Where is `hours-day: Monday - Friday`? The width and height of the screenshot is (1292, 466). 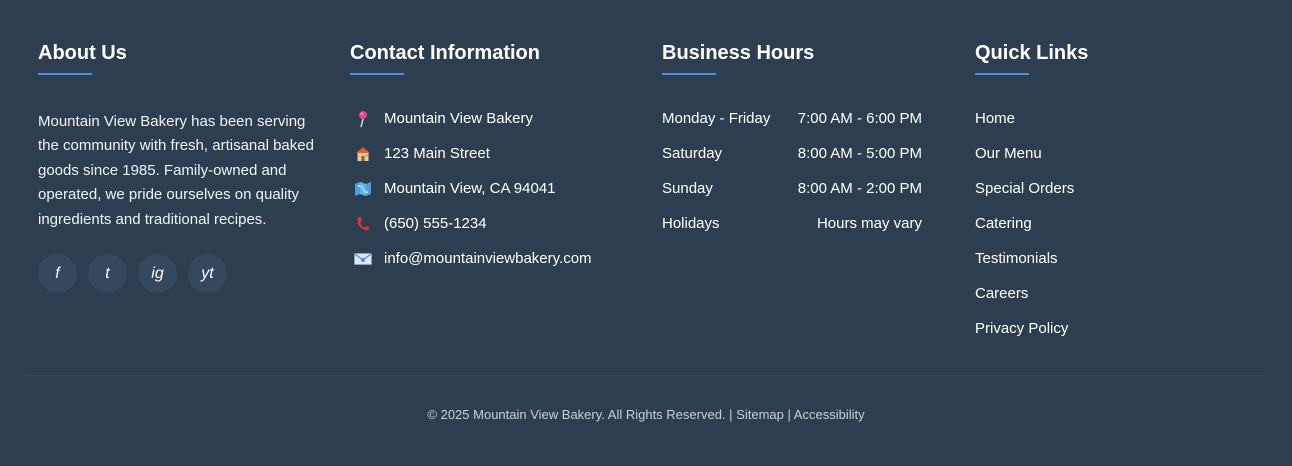
hours-day: Monday - Friday is located at coordinates (716, 118).